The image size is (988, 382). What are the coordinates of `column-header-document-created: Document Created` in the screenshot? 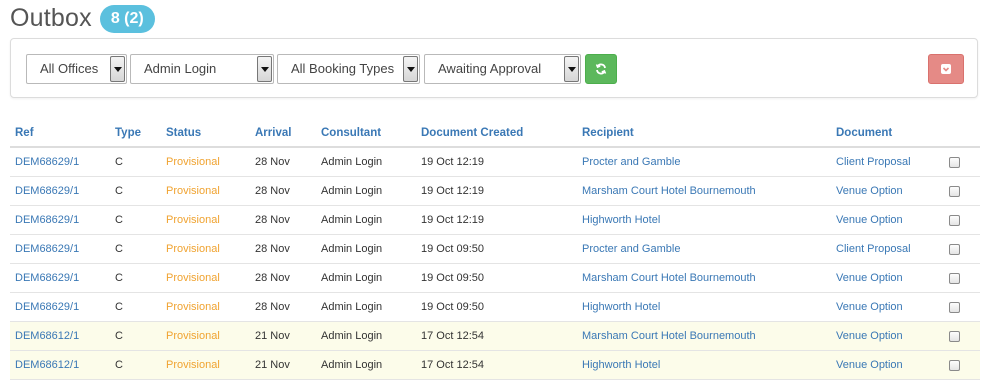 It's located at (496, 134).